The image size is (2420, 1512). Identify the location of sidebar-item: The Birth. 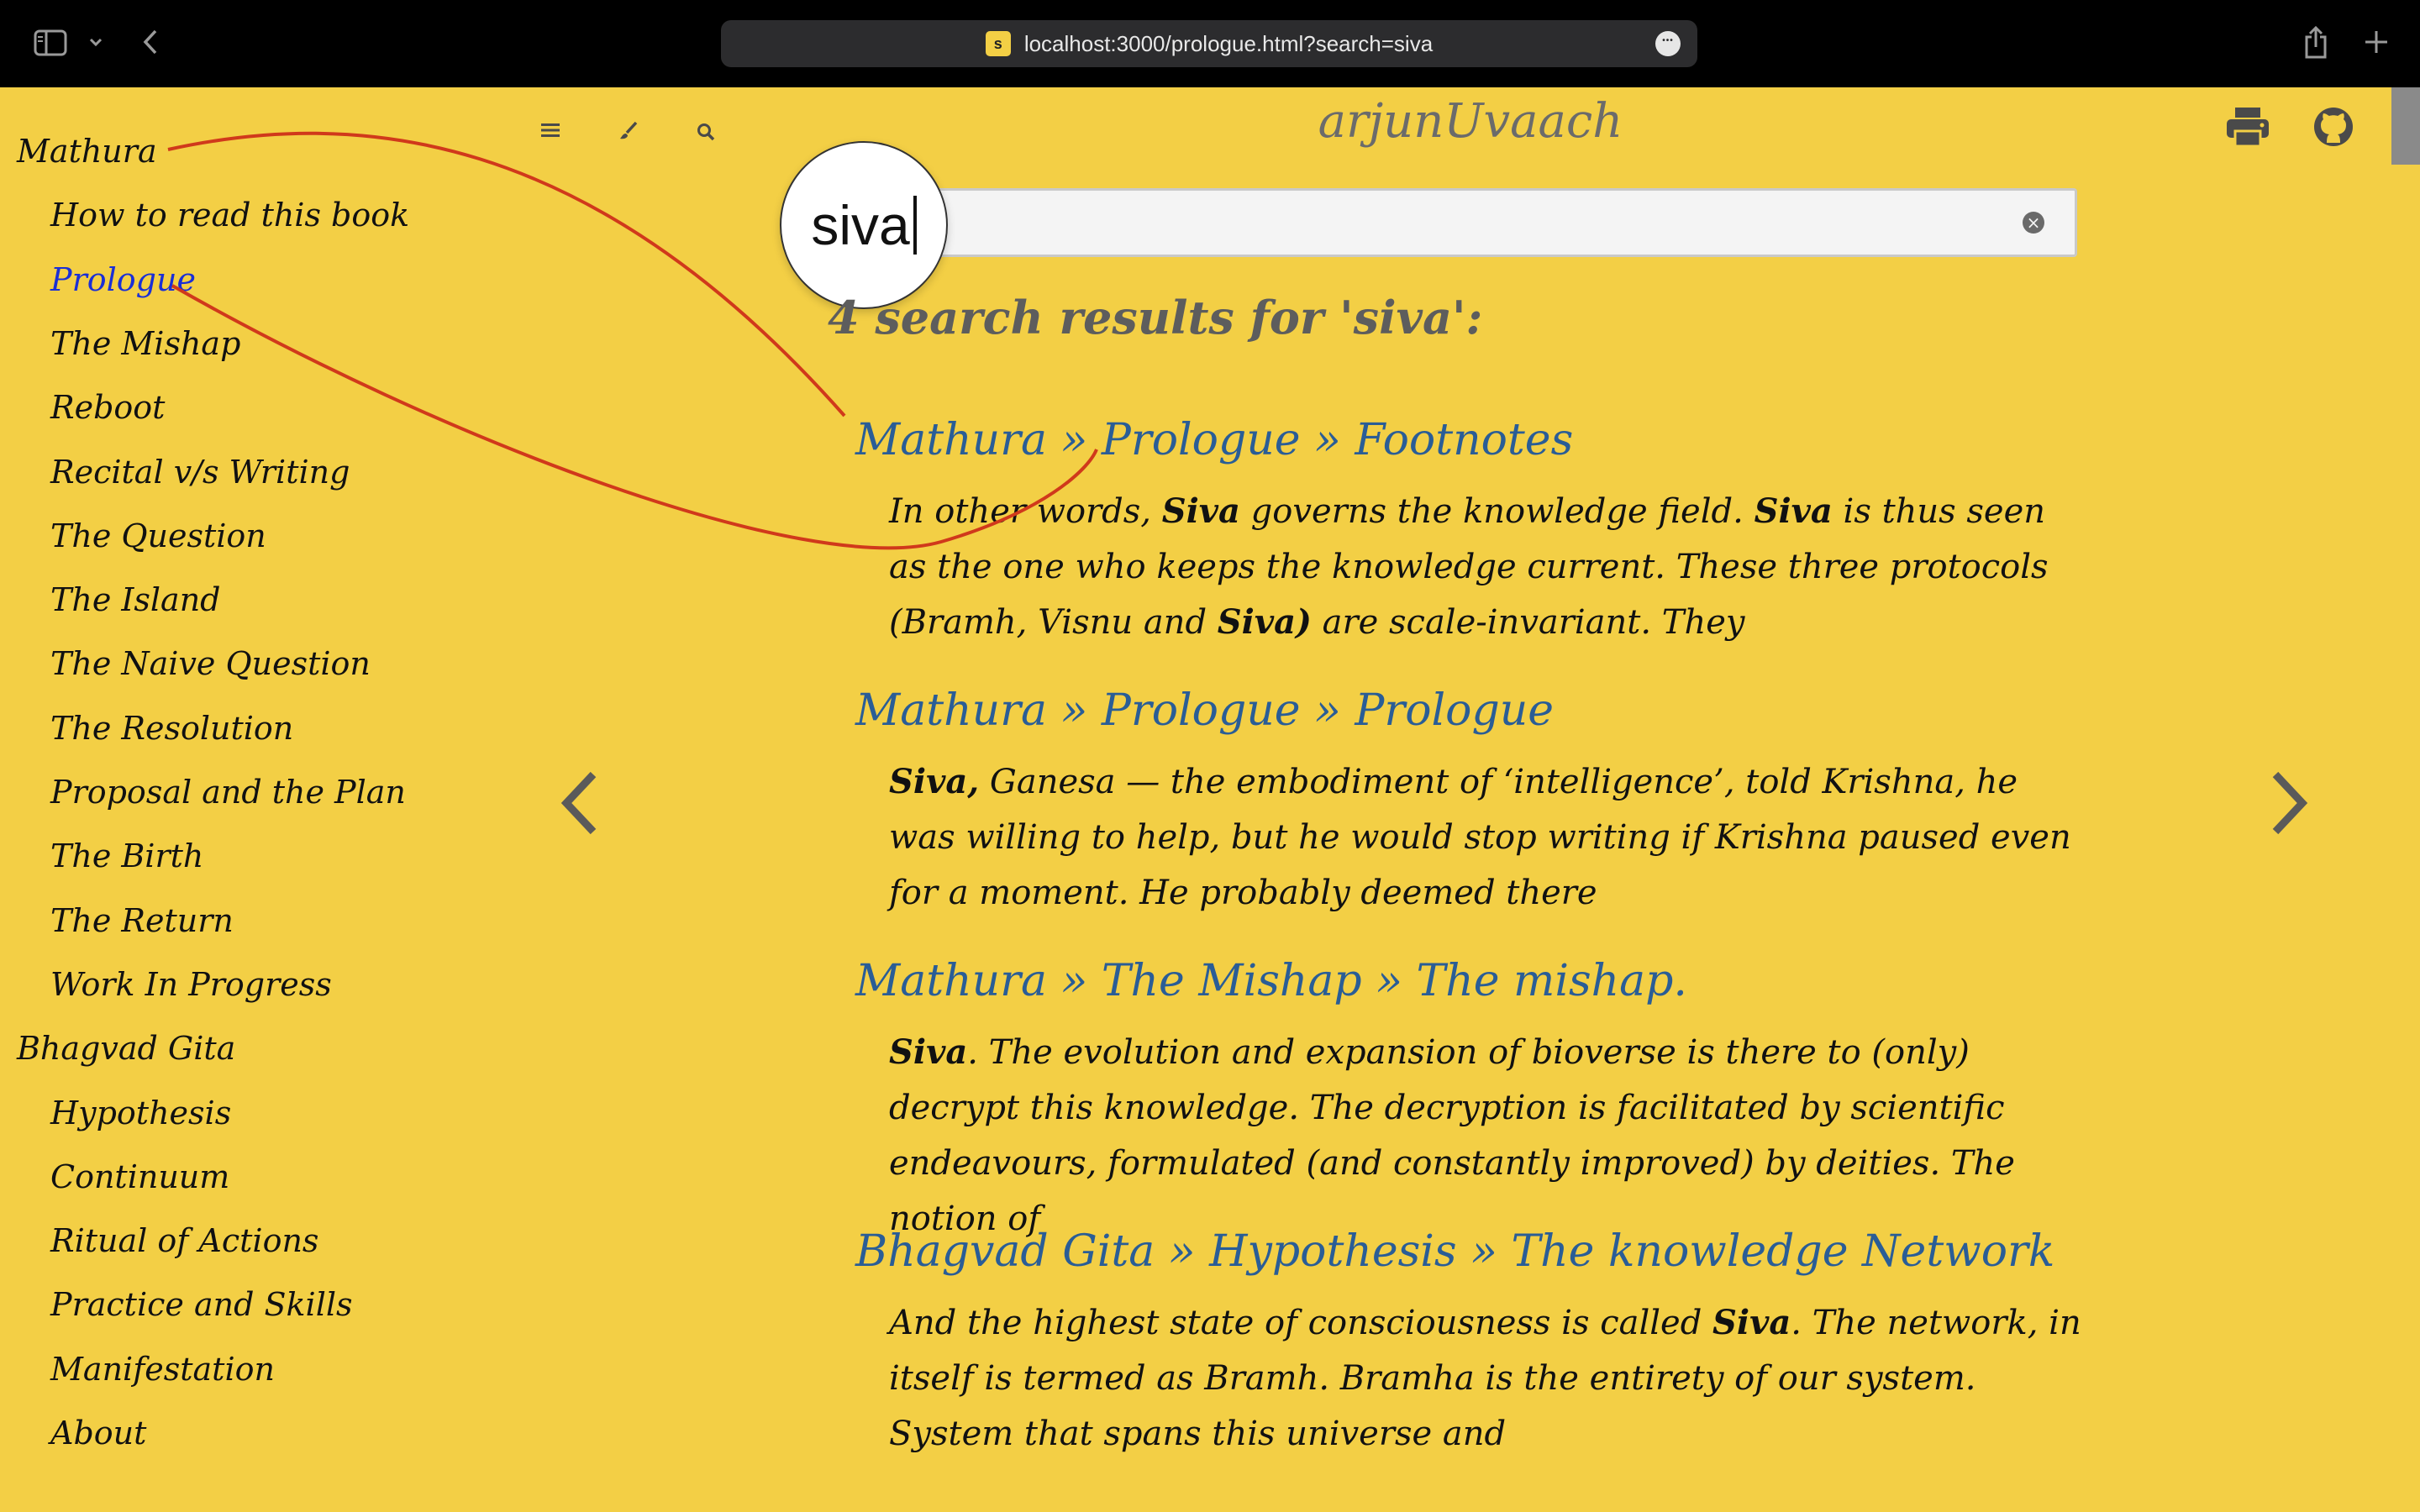
(127, 855).